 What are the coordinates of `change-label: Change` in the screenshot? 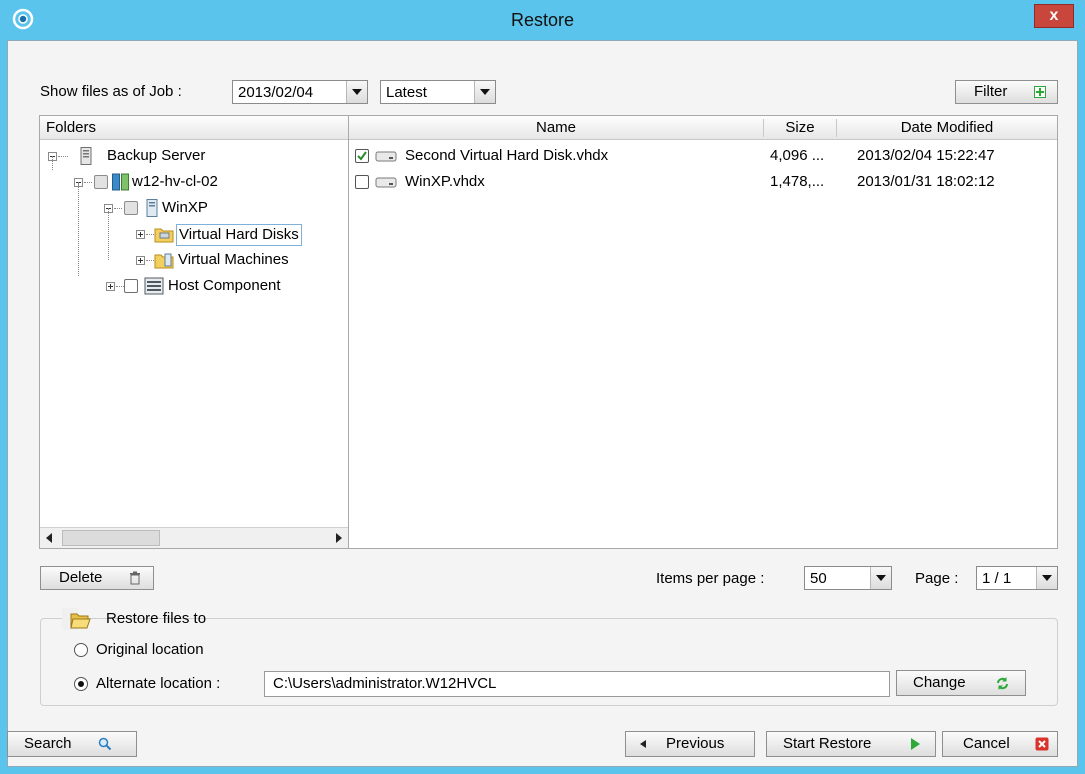 It's located at (939, 682).